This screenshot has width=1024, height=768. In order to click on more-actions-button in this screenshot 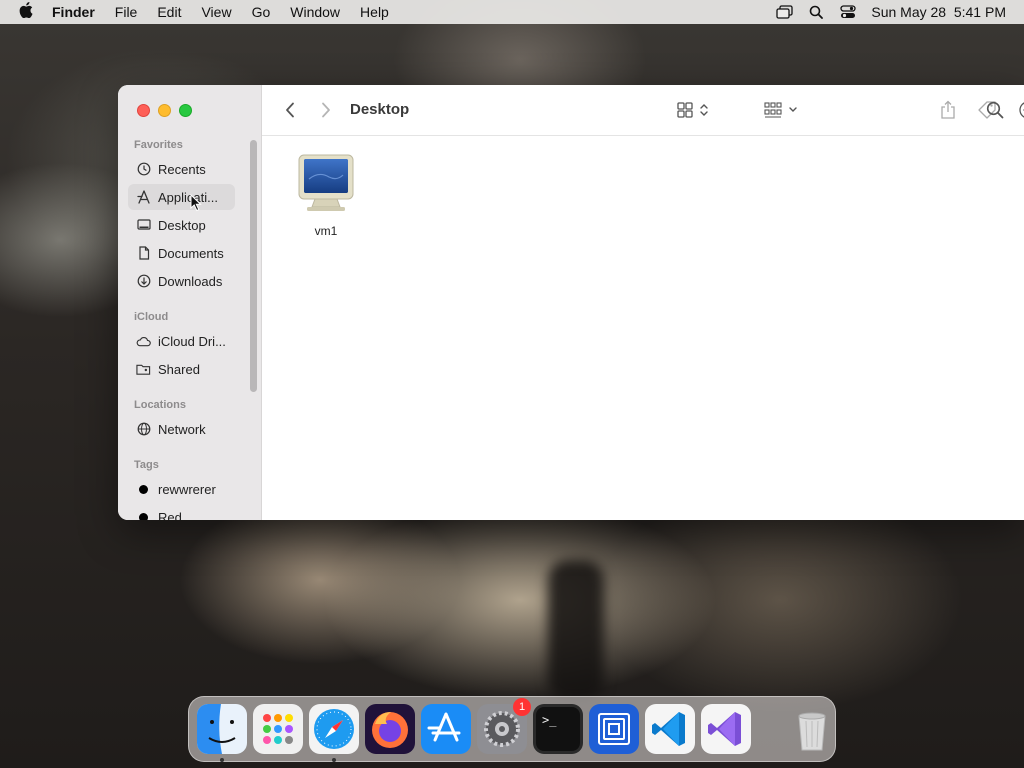, I will do `click(1021, 110)`.